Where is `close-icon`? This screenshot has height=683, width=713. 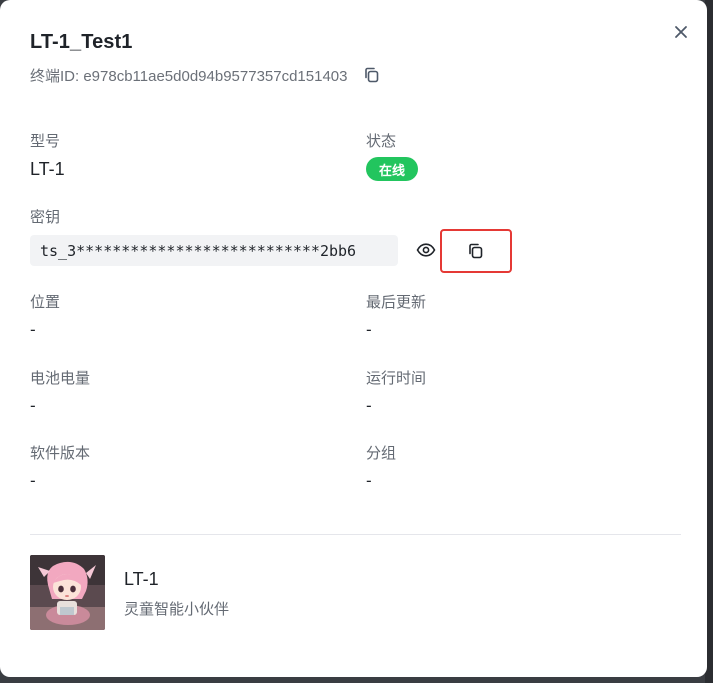
close-icon is located at coordinates (681, 32).